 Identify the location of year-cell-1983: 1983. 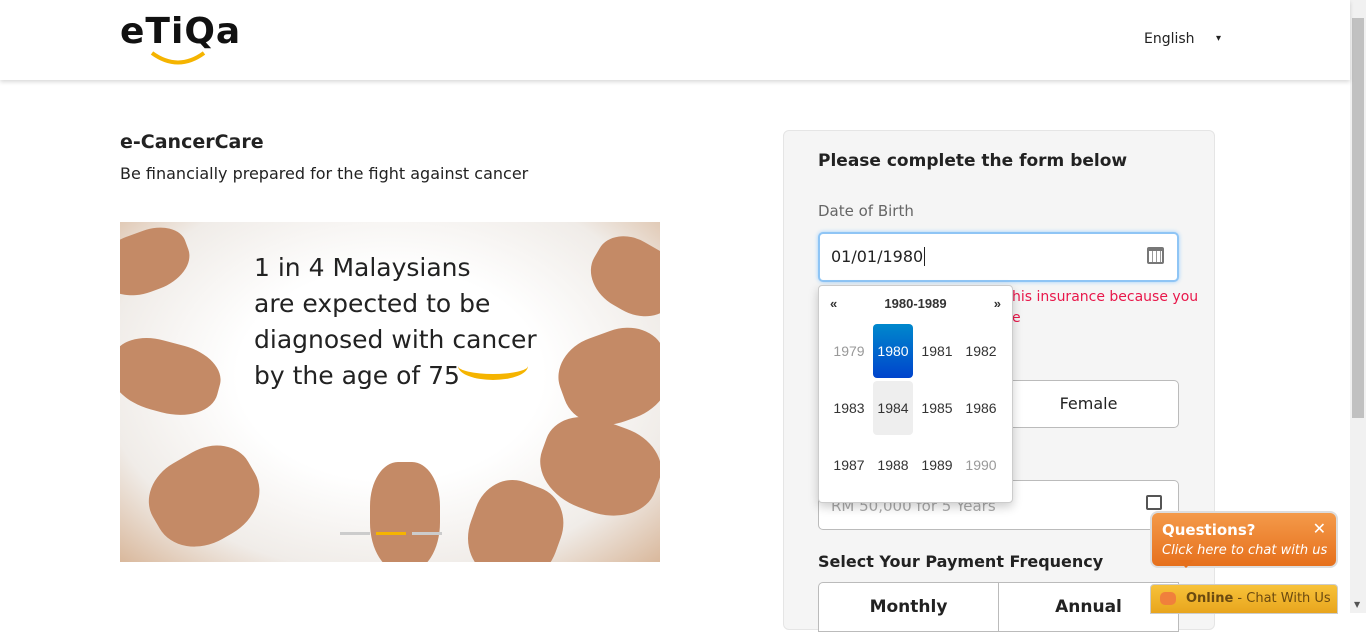
(849, 408).